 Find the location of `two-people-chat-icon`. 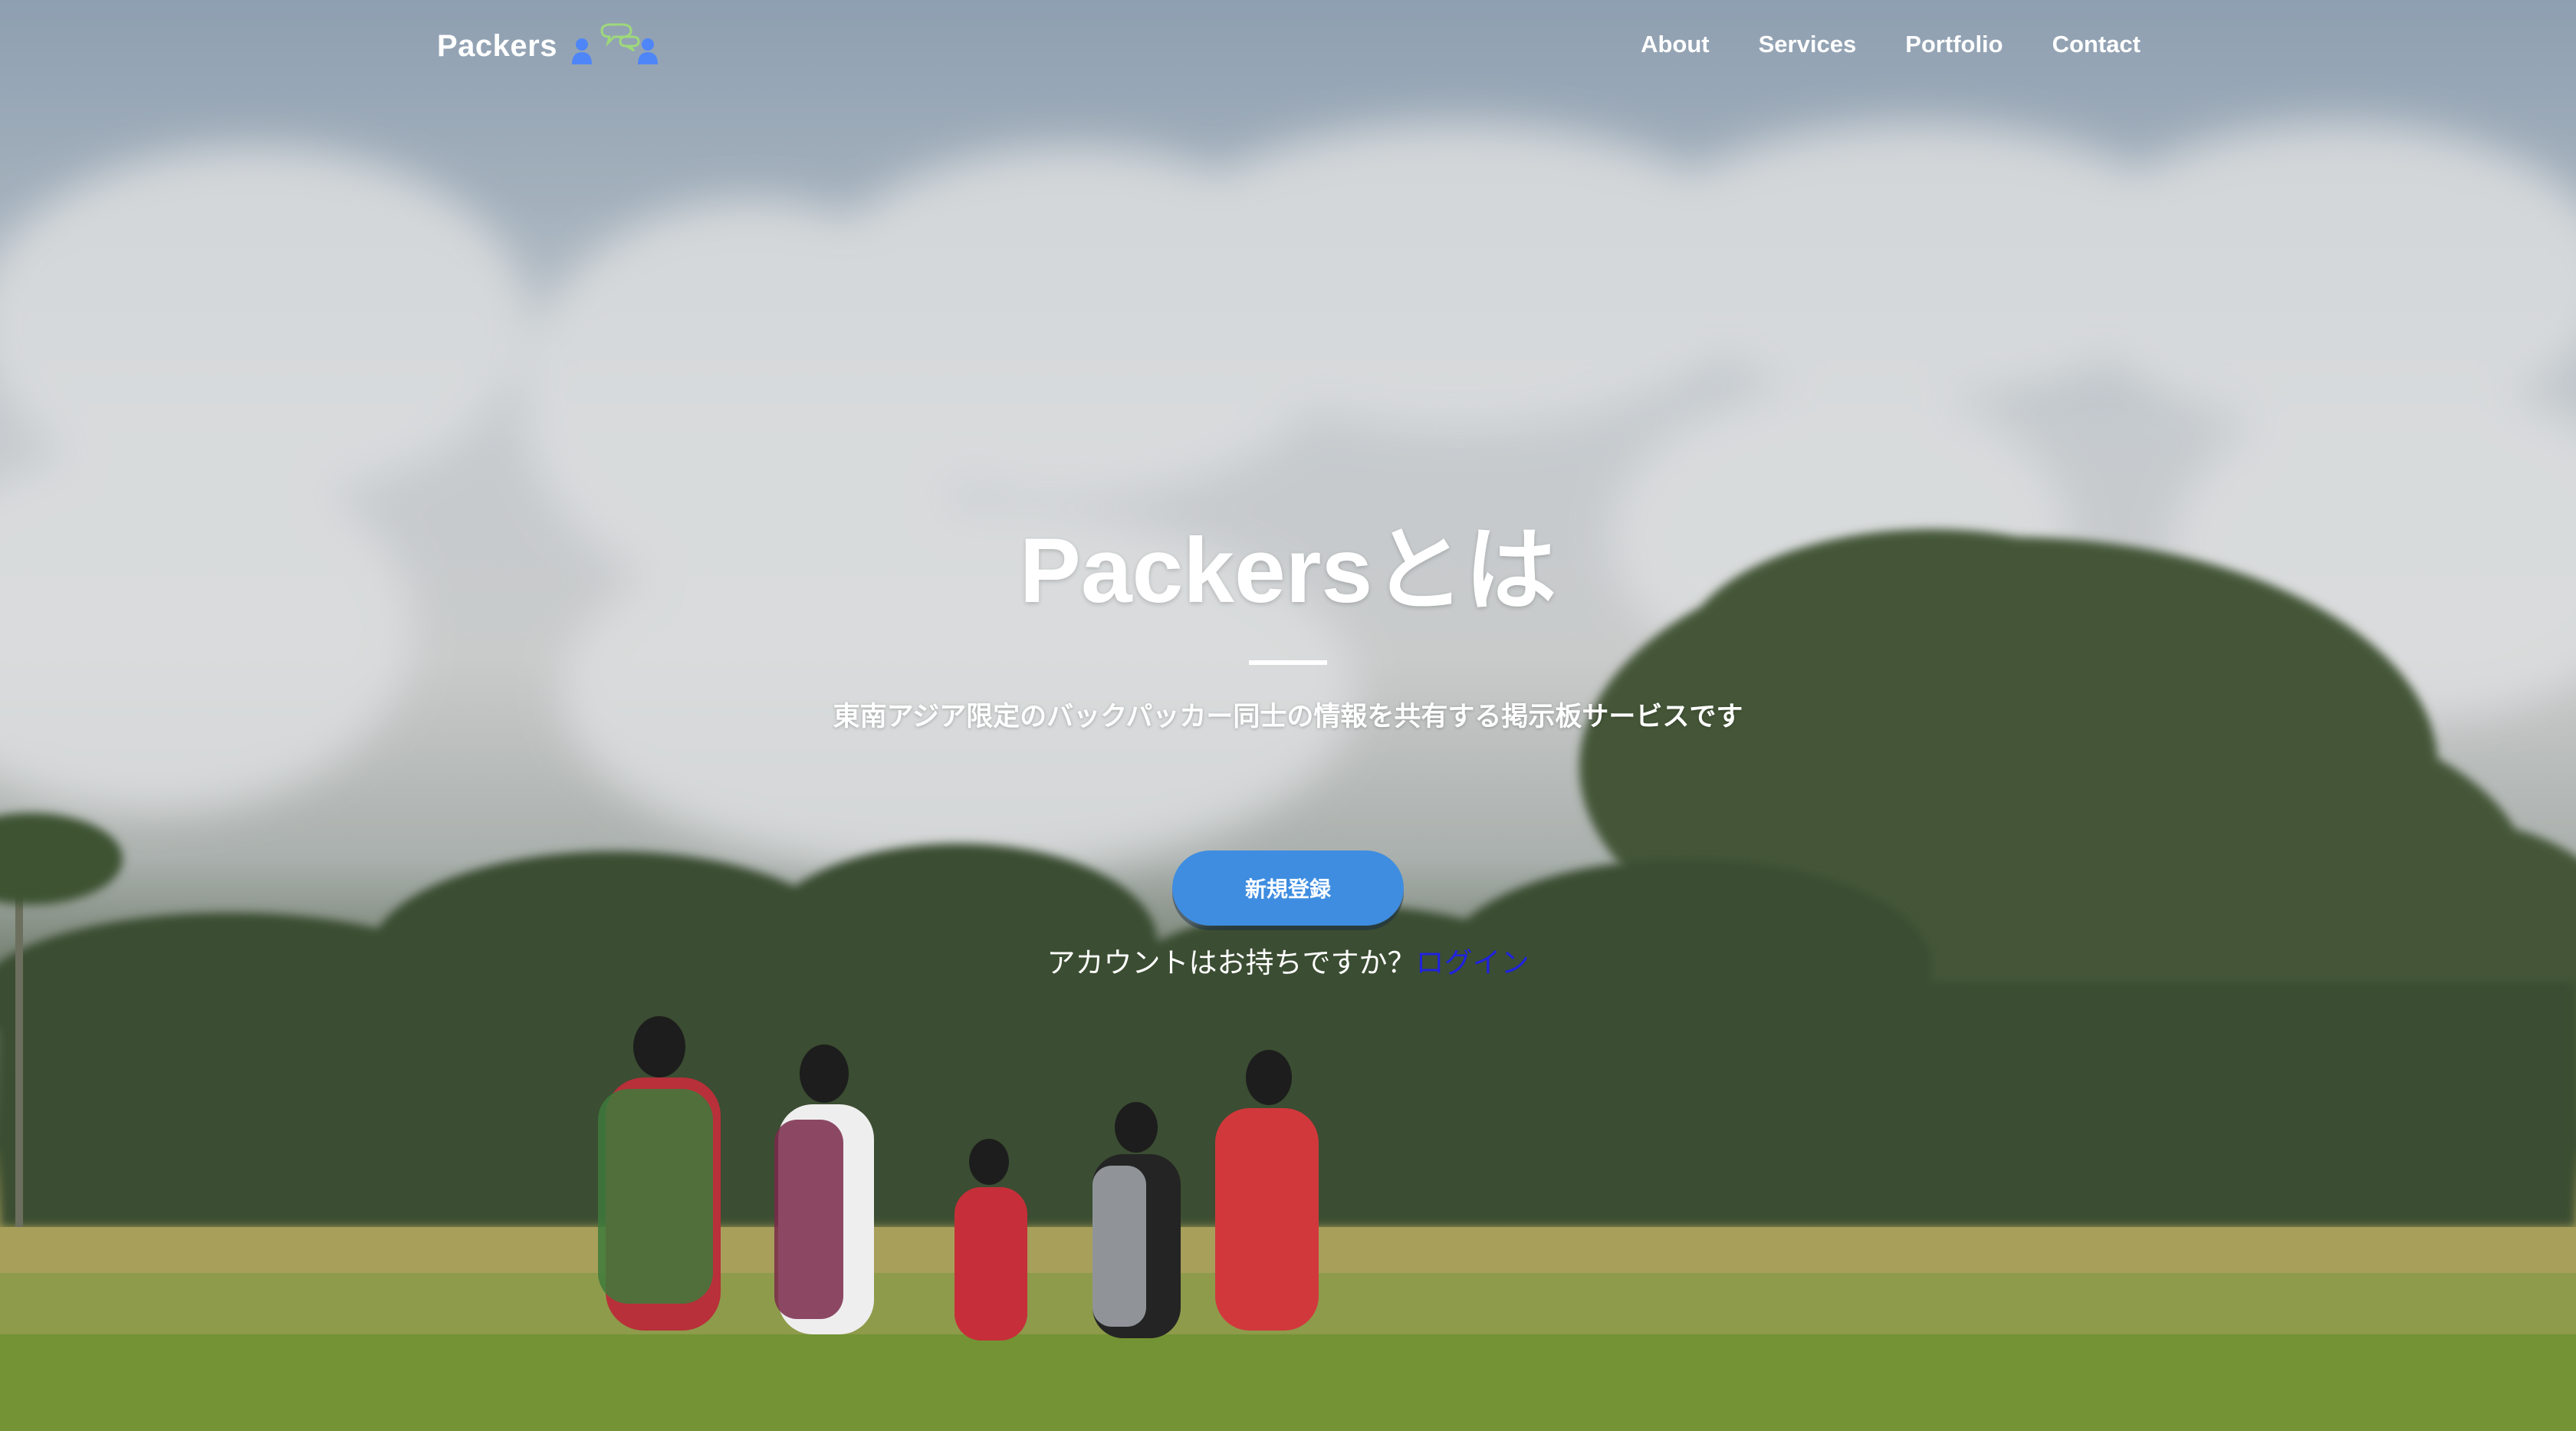

two-people-chat-icon is located at coordinates (614, 43).